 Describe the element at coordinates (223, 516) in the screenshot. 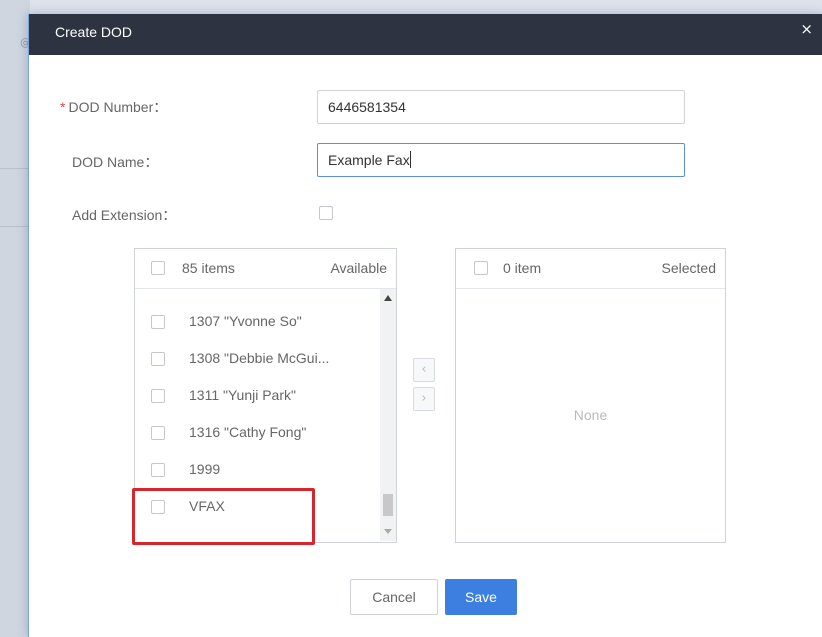

I see `highlight-box` at that location.